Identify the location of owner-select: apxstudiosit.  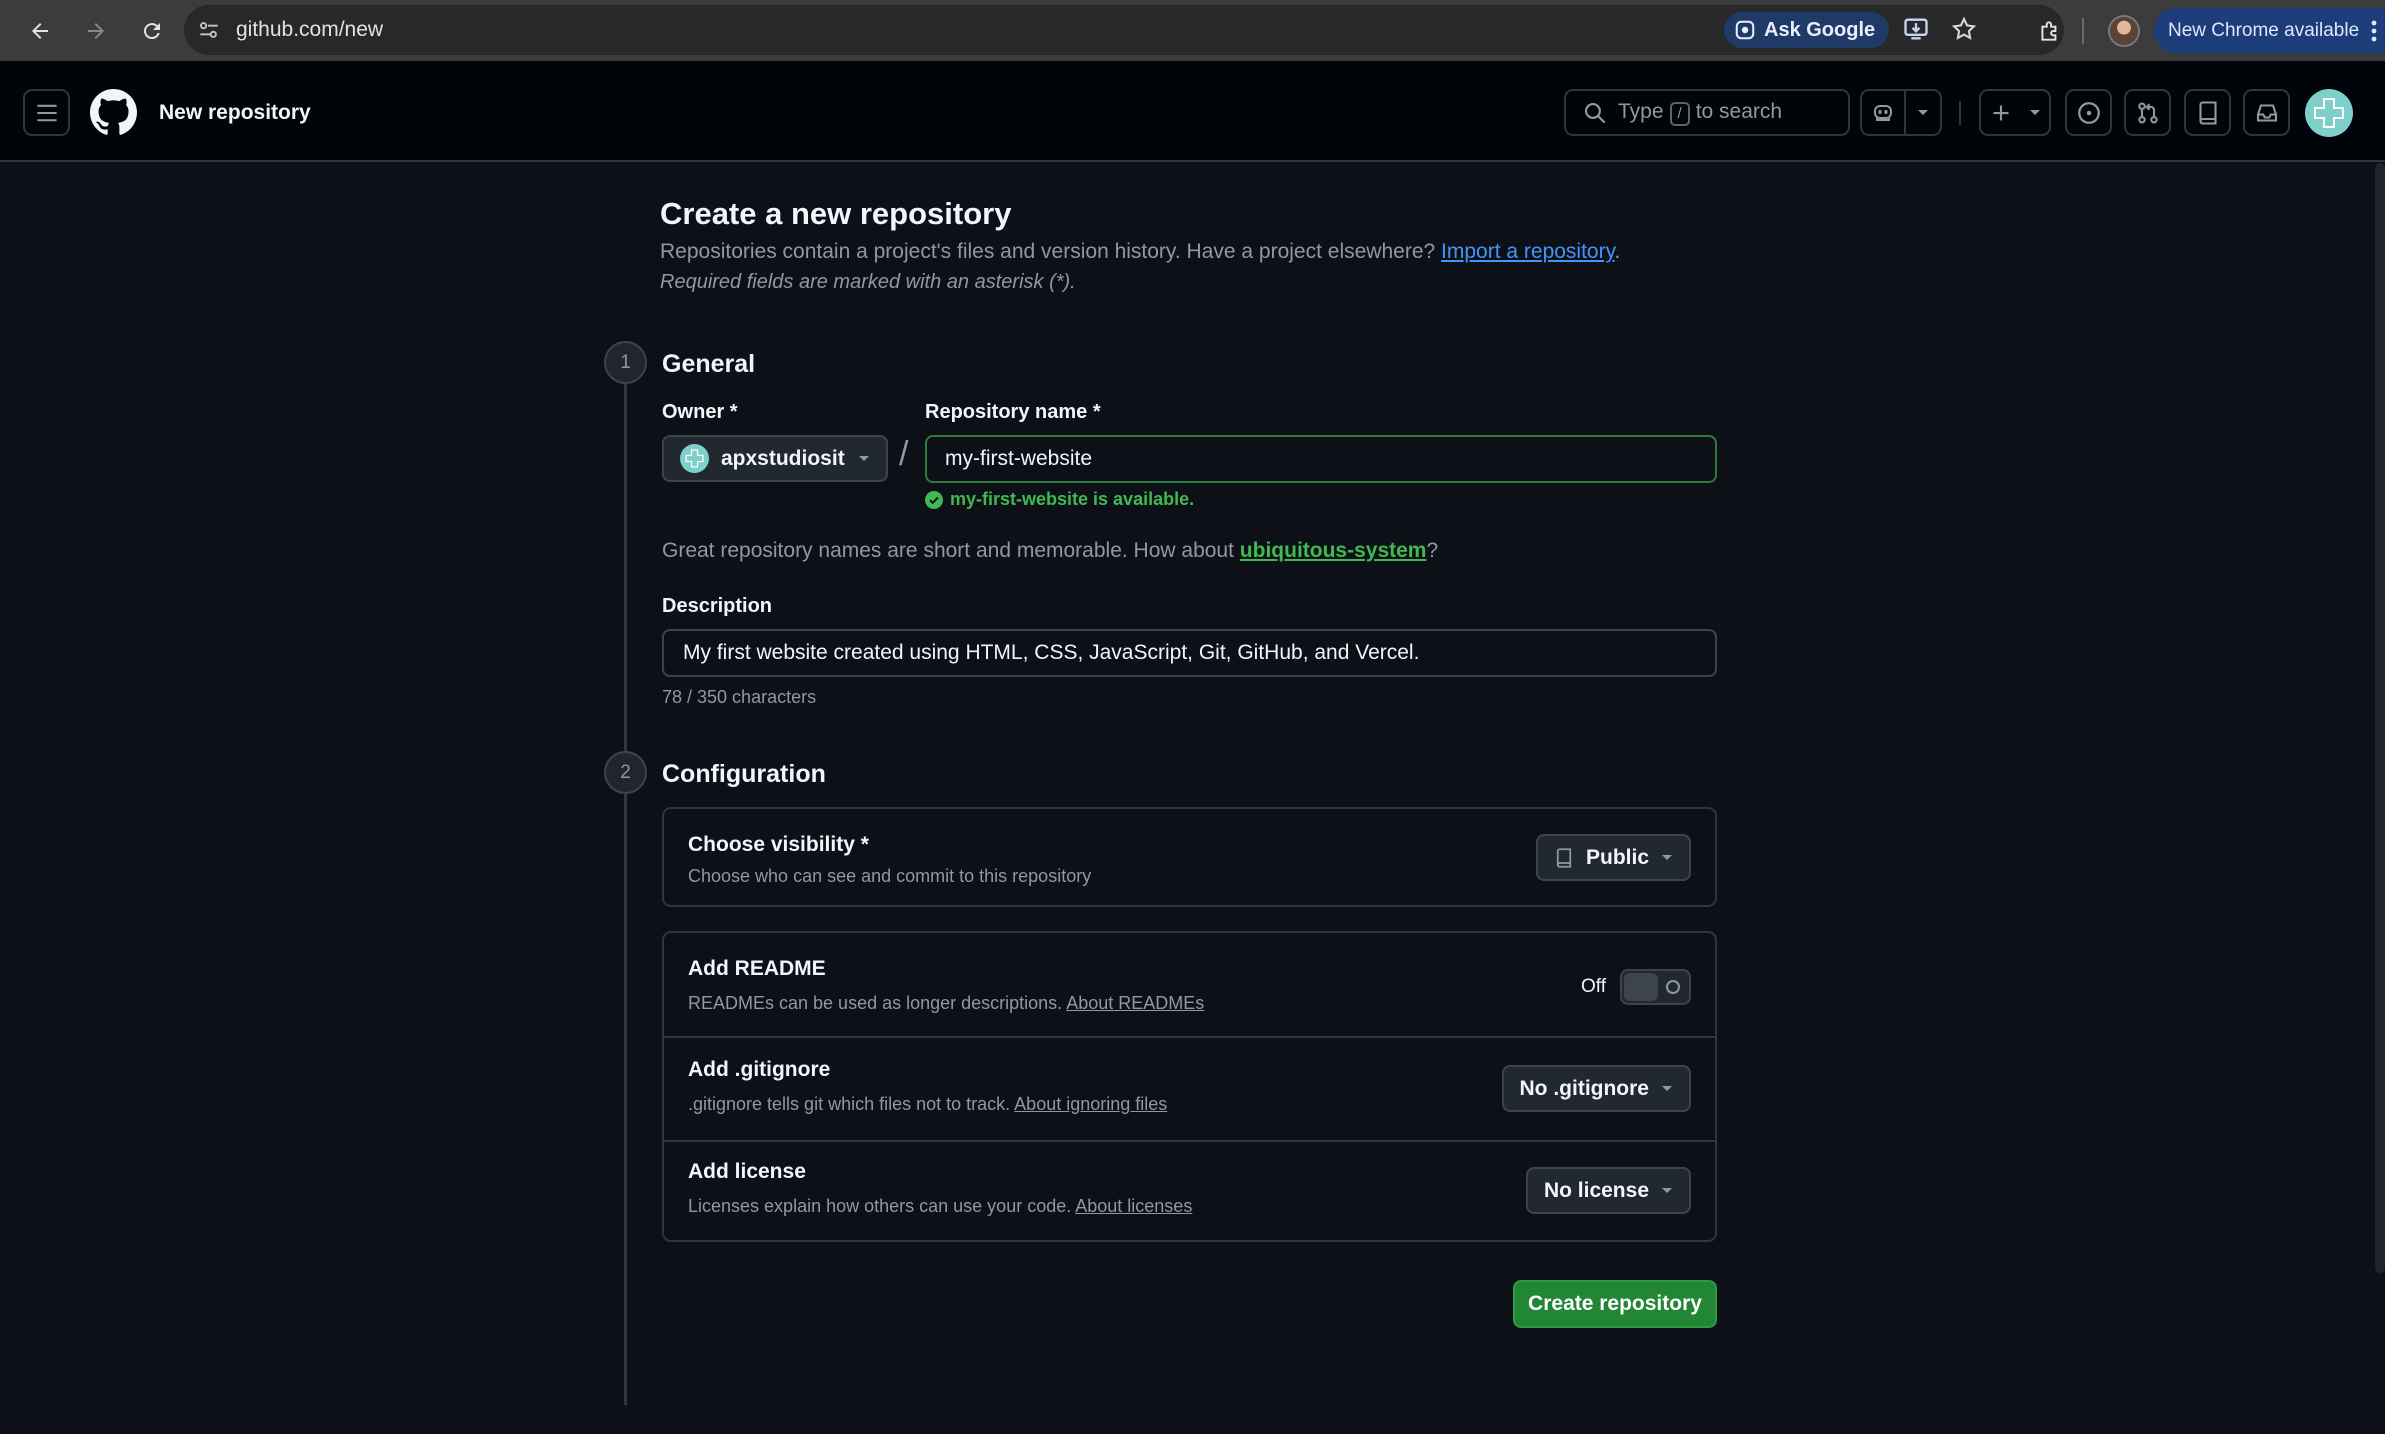
(775, 458).